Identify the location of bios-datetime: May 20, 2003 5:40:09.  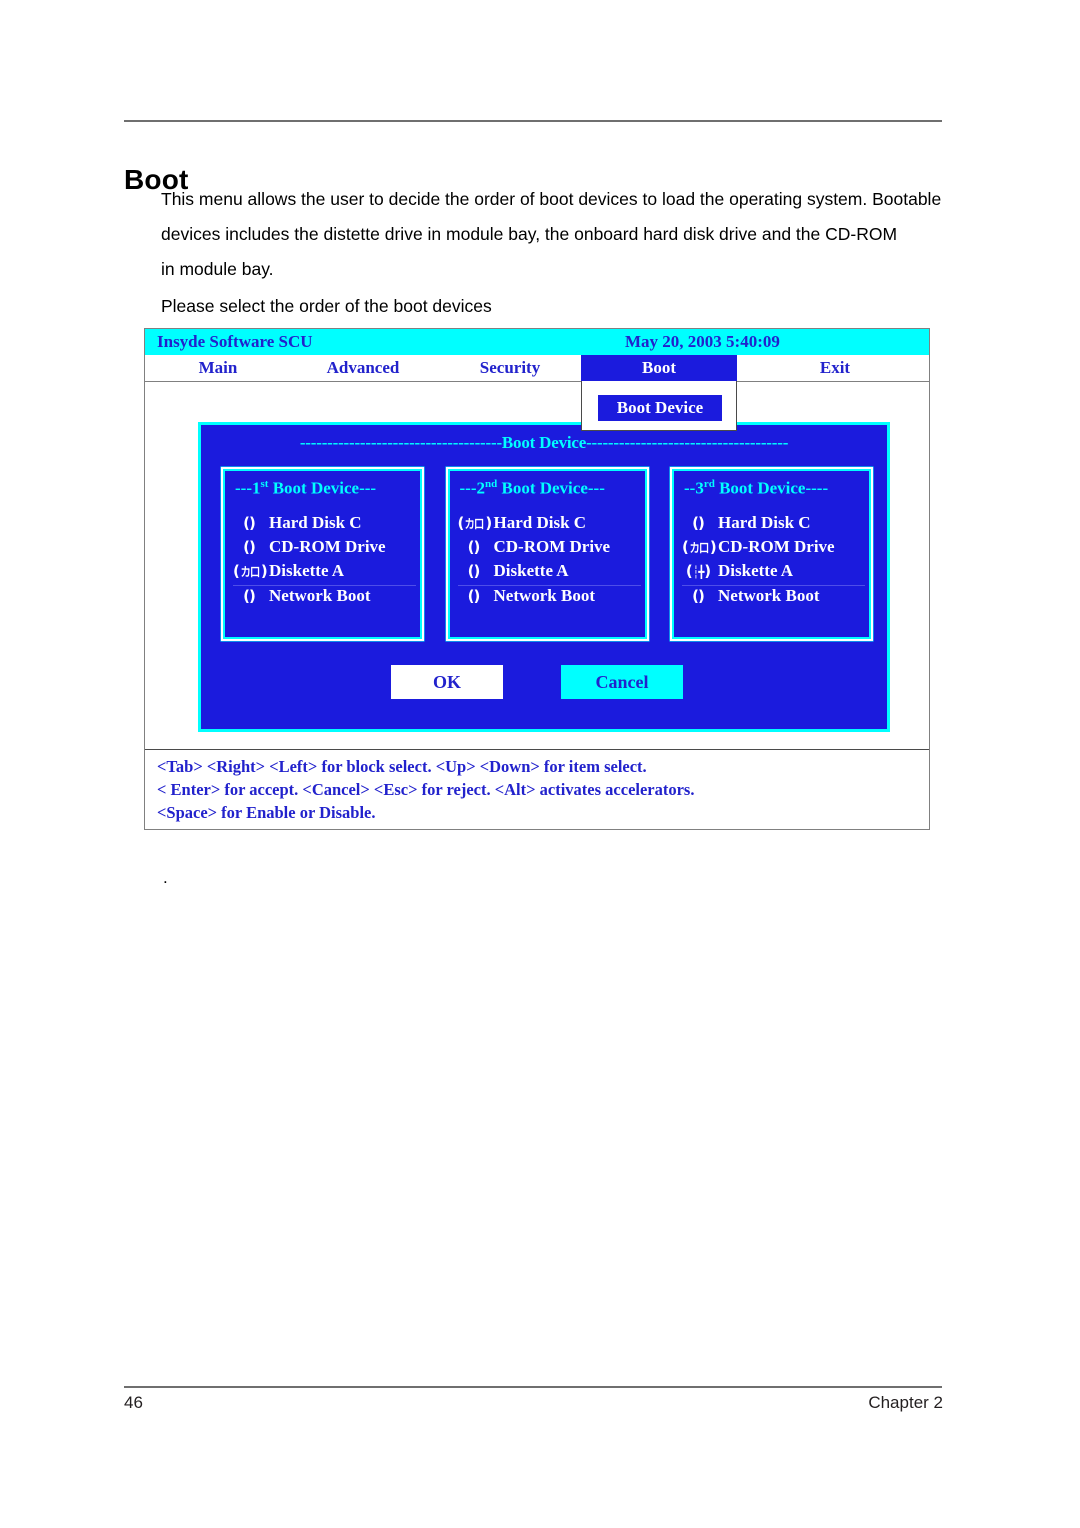
(702, 341).